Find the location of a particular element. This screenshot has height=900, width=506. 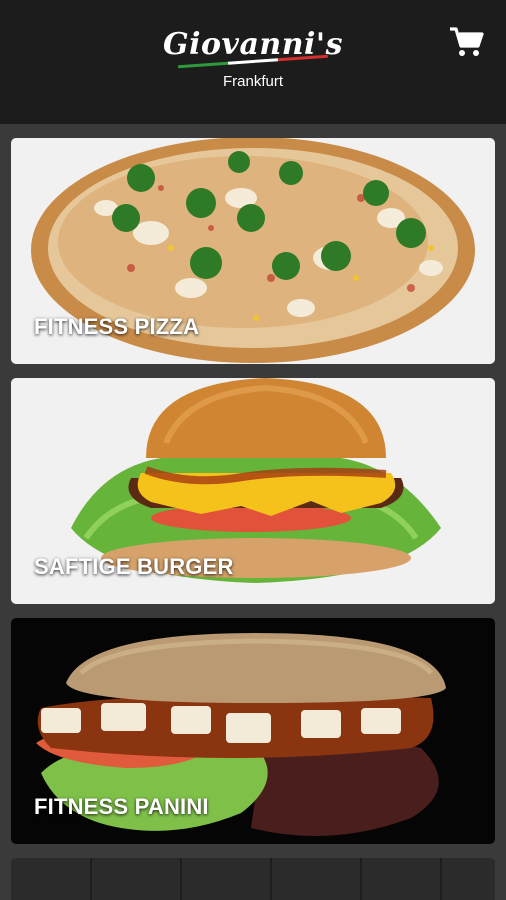

wood-texture-image is located at coordinates (253, 879).